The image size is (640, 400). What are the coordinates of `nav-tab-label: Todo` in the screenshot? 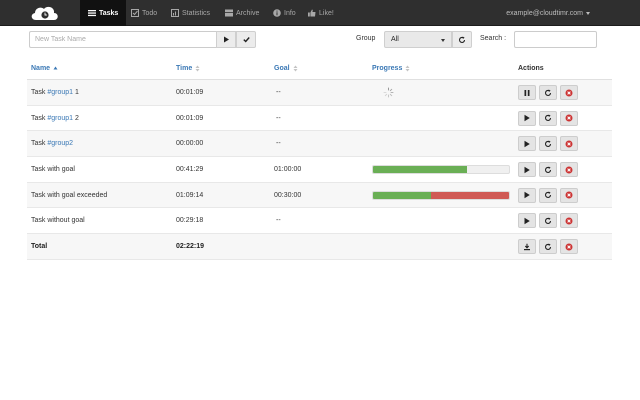 It's located at (150, 13).